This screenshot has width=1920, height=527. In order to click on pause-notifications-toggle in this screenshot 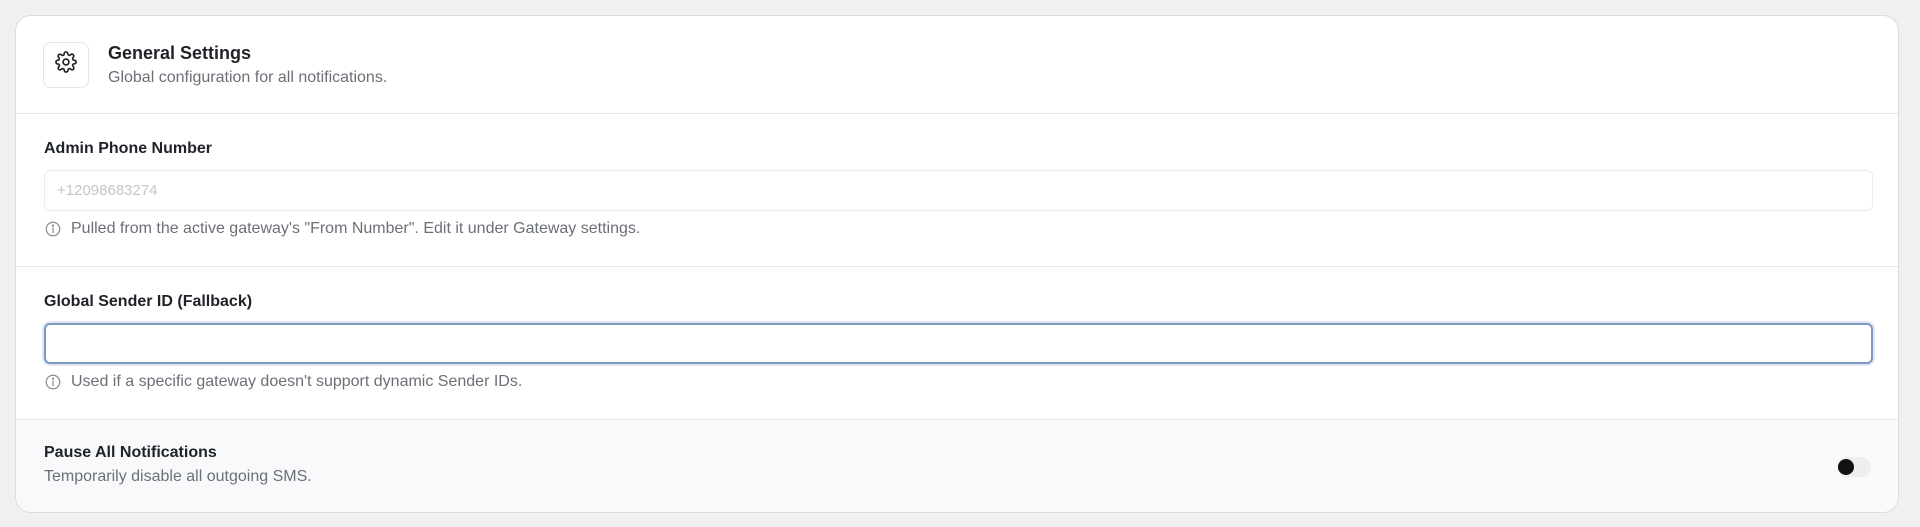, I will do `click(1854, 467)`.